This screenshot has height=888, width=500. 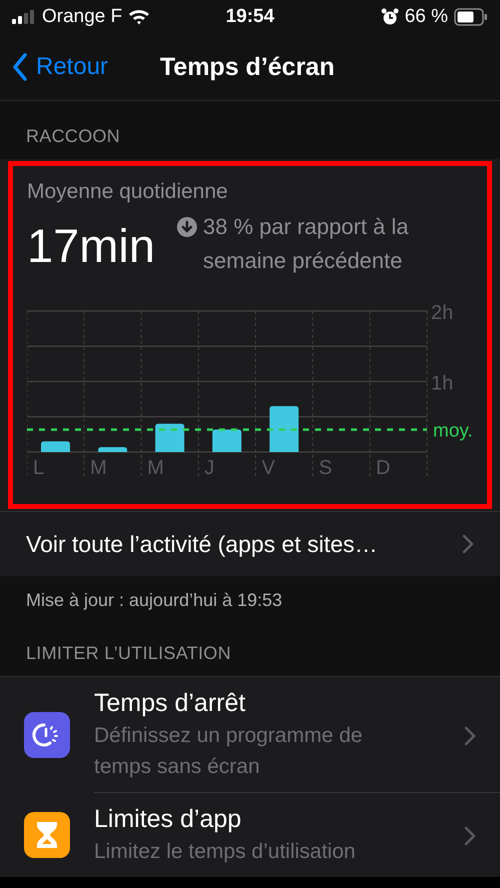 What do you see at coordinates (154, 600) in the screenshot?
I see `update-time-text: Mise à jour : aujourd’hui à 19:53` at bounding box center [154, 600].